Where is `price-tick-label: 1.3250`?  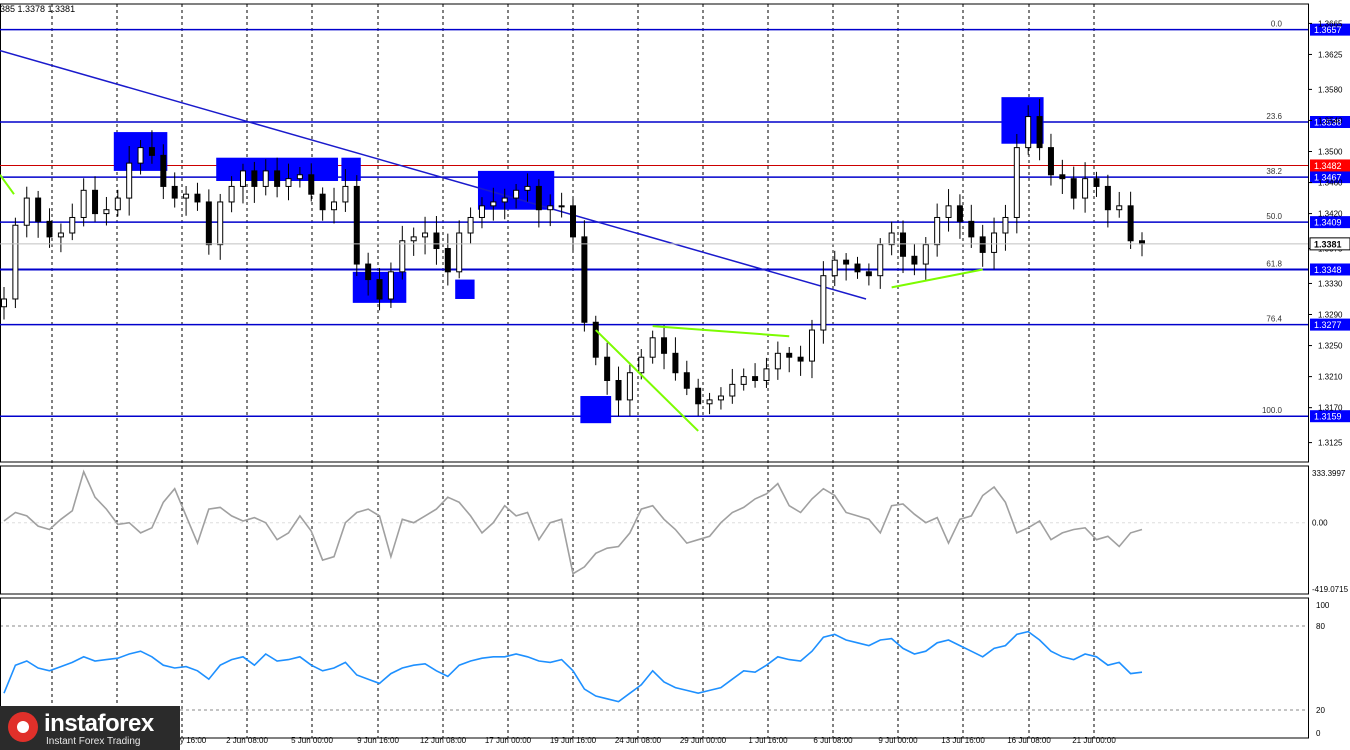
price-tick-label: 1.3250 is located at coordinates (1330, 346).